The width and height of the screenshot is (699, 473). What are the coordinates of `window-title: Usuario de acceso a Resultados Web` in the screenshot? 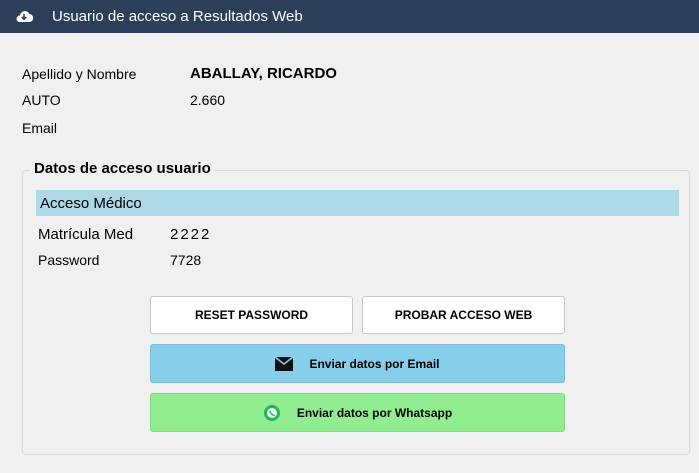 It's located at (177, 16).